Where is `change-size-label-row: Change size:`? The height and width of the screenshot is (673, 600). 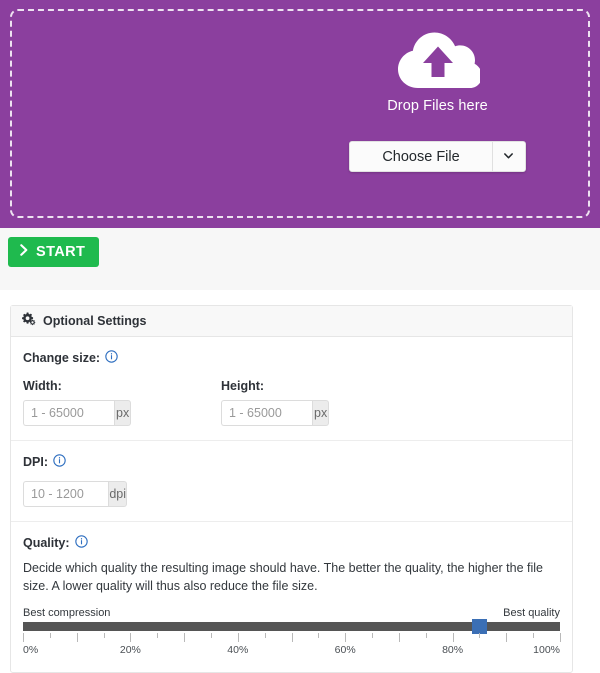 change-size-label-row: Change size: is located at coordinates (291, 358).